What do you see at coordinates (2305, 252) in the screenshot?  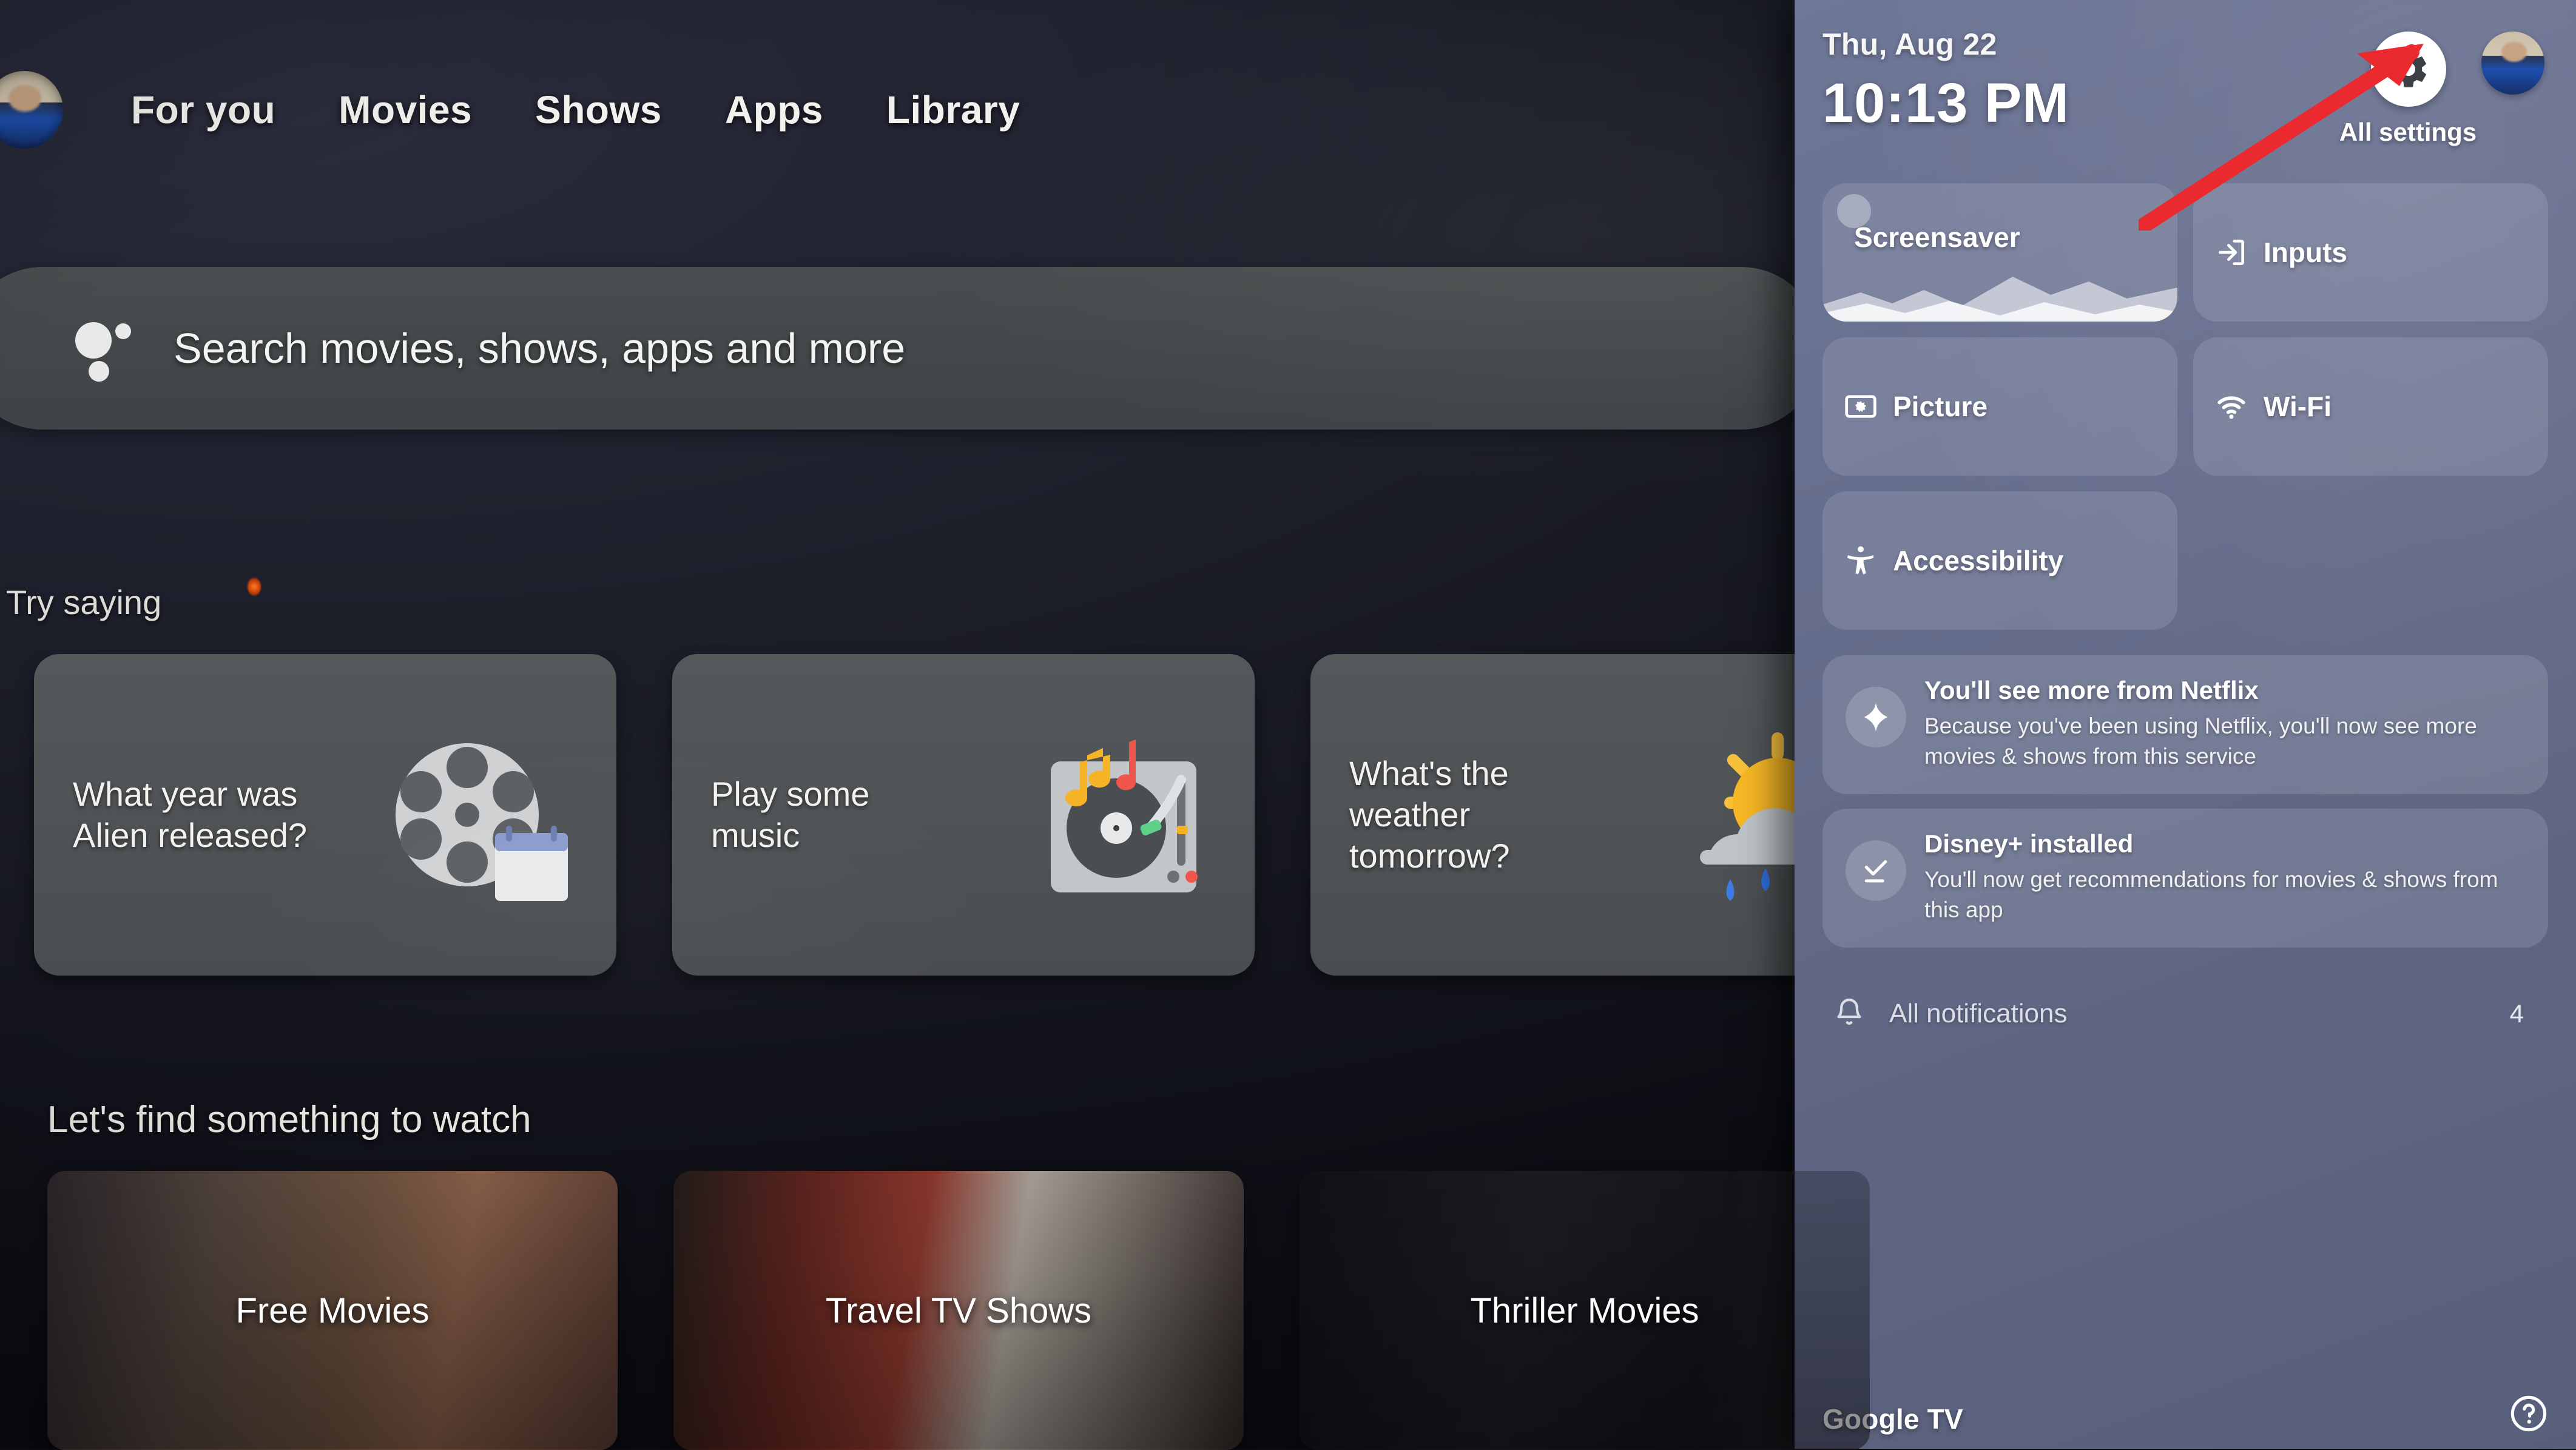 I see `tile-label: Inputs` at bounding box center [2305, 252].